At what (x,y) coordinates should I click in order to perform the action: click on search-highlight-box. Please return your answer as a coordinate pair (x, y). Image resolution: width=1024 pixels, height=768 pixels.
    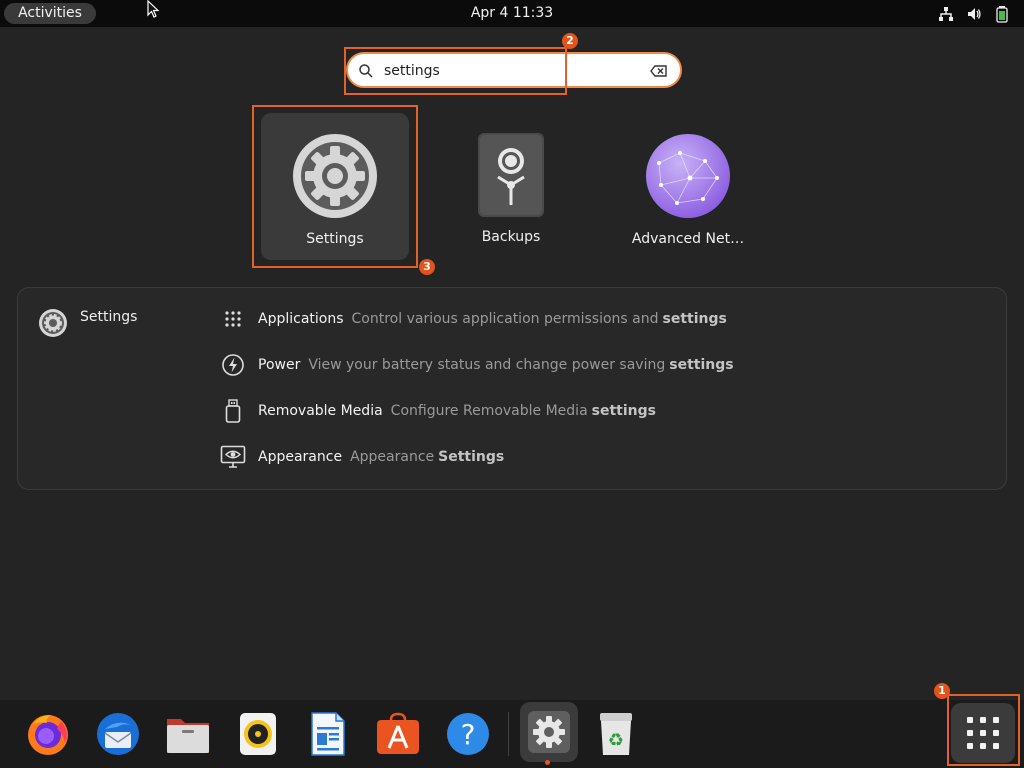
    Looking at the image, I should click on (455, 71).